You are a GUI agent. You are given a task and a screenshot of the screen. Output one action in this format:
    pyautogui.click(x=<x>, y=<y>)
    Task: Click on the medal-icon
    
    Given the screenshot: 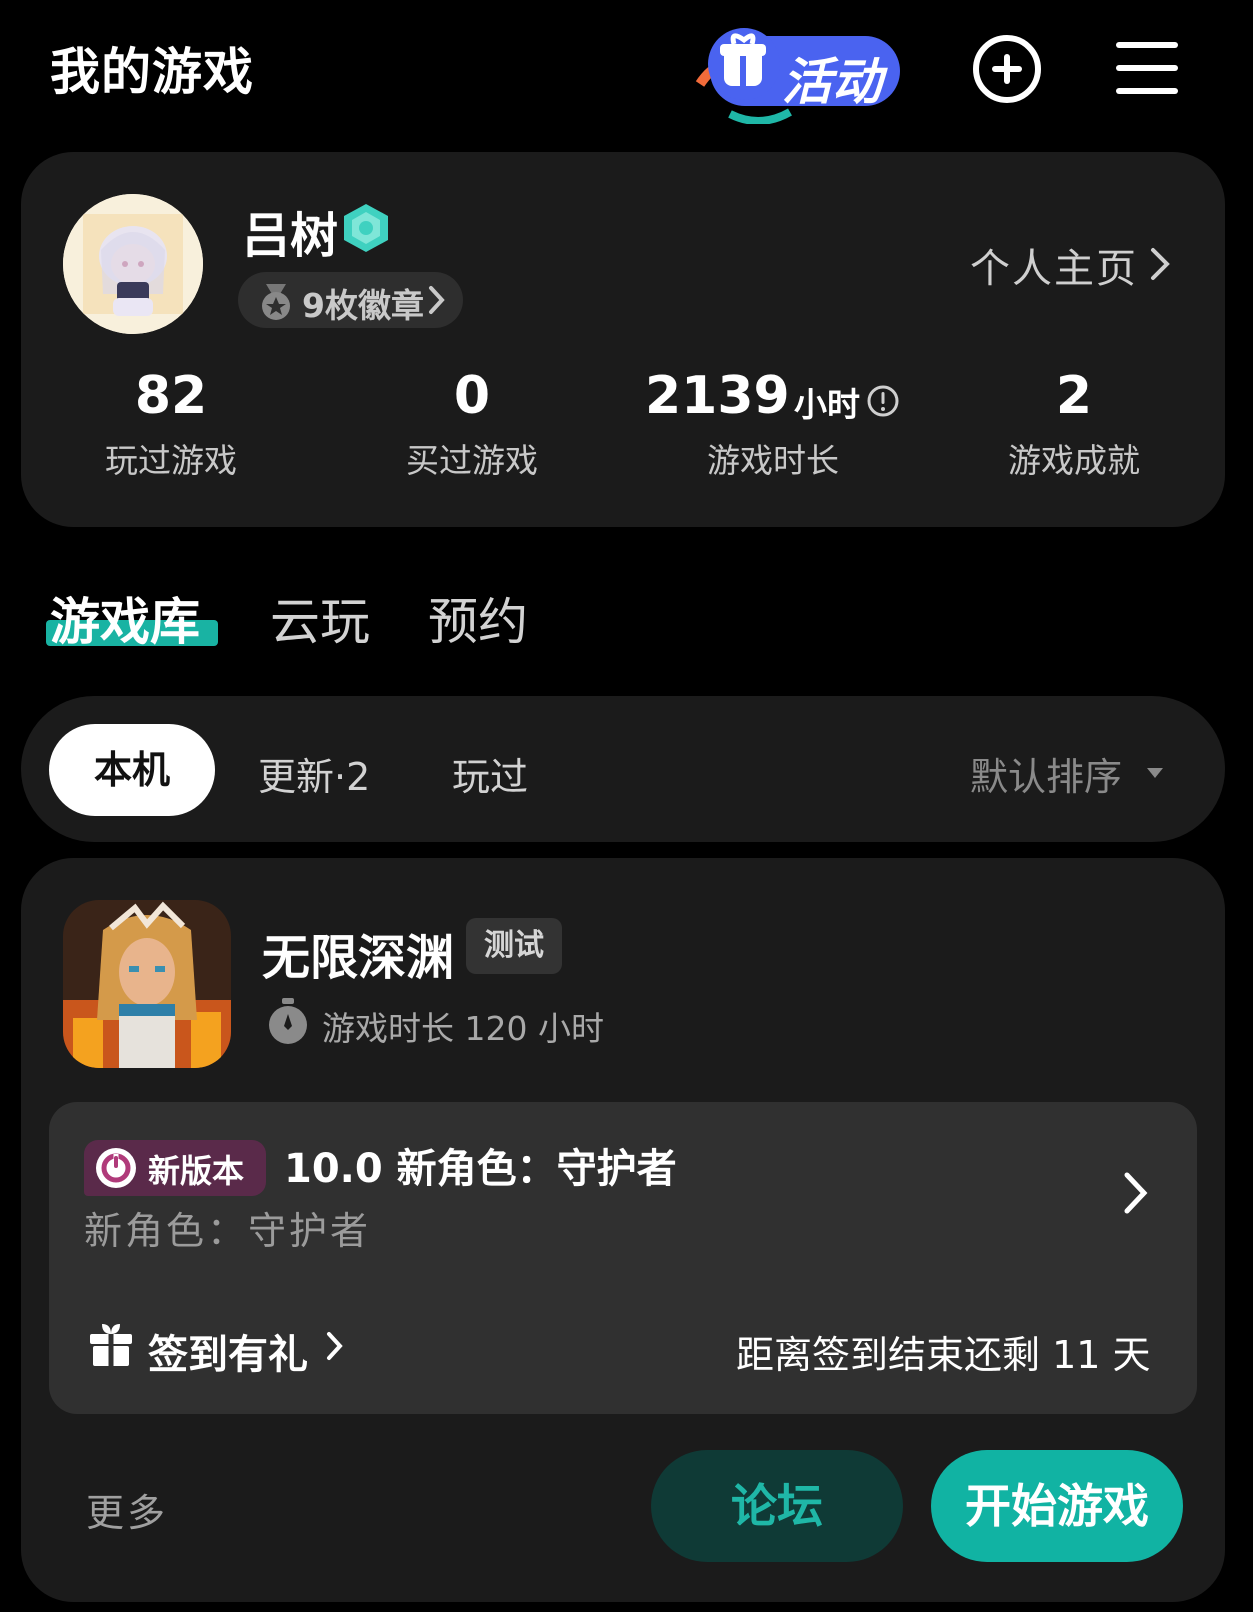 What is the action you would take?
    pyautogui.click(x=276, y=302)
    